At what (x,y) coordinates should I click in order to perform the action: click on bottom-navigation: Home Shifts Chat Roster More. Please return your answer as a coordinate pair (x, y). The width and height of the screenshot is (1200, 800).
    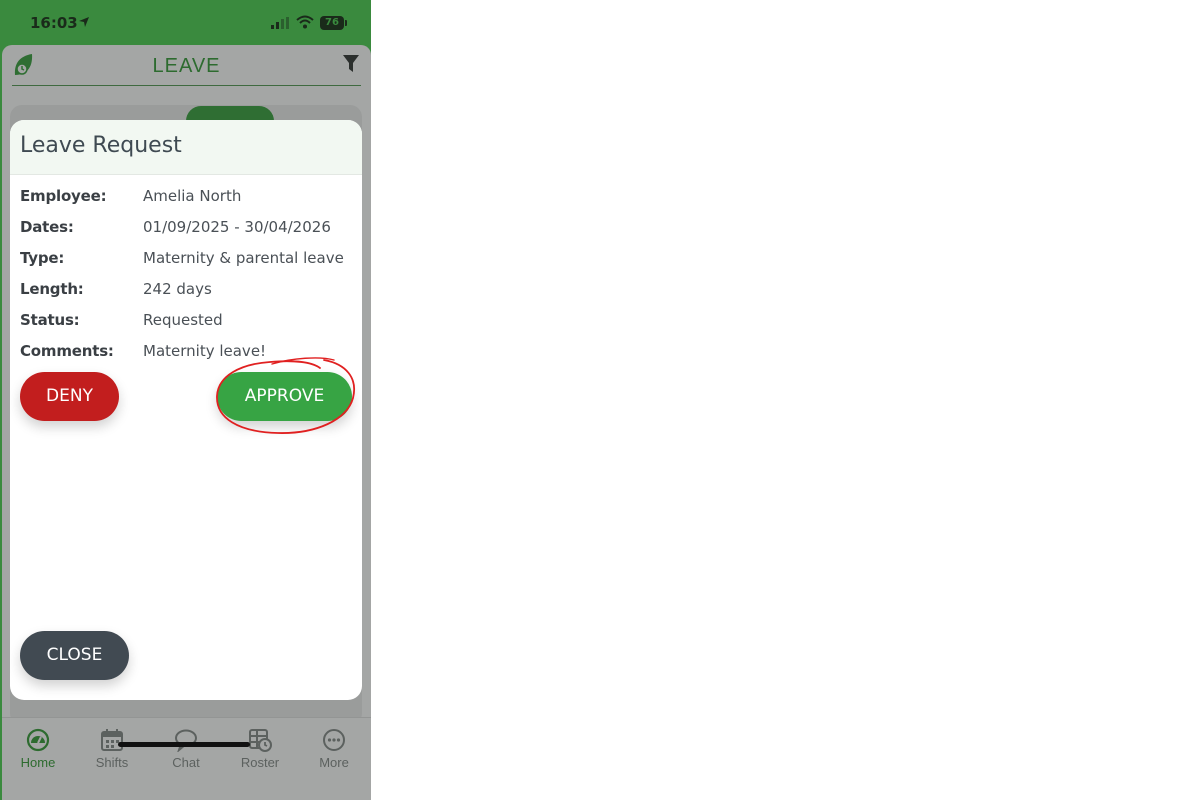
    Looking at the image, I should click on (186, 758).